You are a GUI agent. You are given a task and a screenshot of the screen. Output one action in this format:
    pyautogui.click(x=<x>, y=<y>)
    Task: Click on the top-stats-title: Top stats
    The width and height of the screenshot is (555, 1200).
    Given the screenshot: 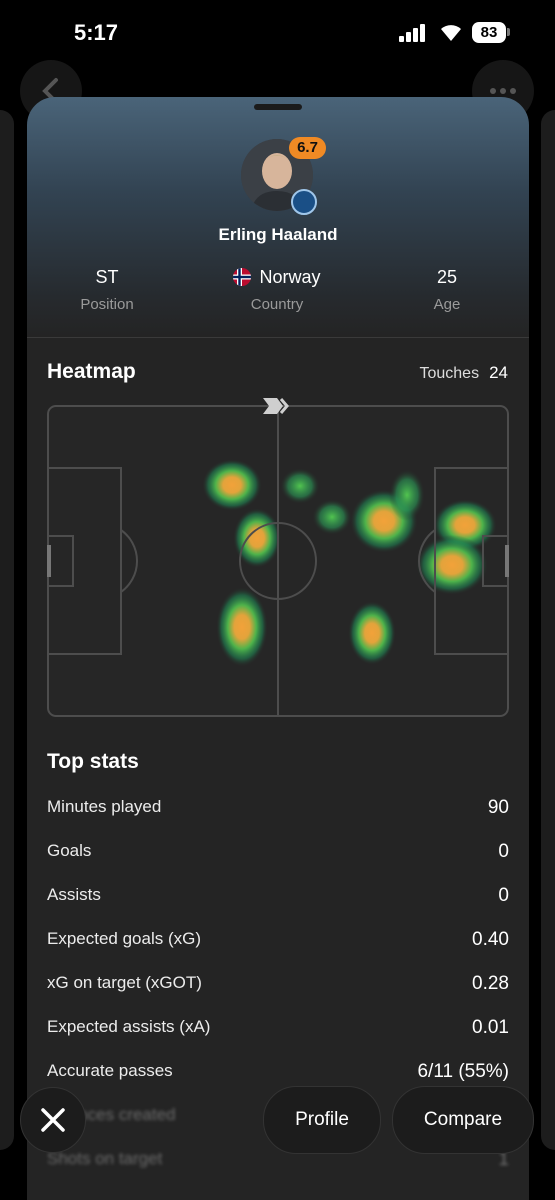 What is the action you would take?
    pyautogui.click(x=93, y=761)
    